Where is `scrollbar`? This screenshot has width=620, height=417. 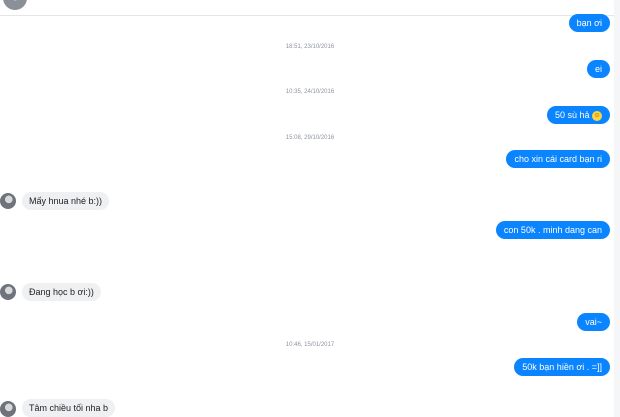
scrollbar is located at coordinates (617, 208).